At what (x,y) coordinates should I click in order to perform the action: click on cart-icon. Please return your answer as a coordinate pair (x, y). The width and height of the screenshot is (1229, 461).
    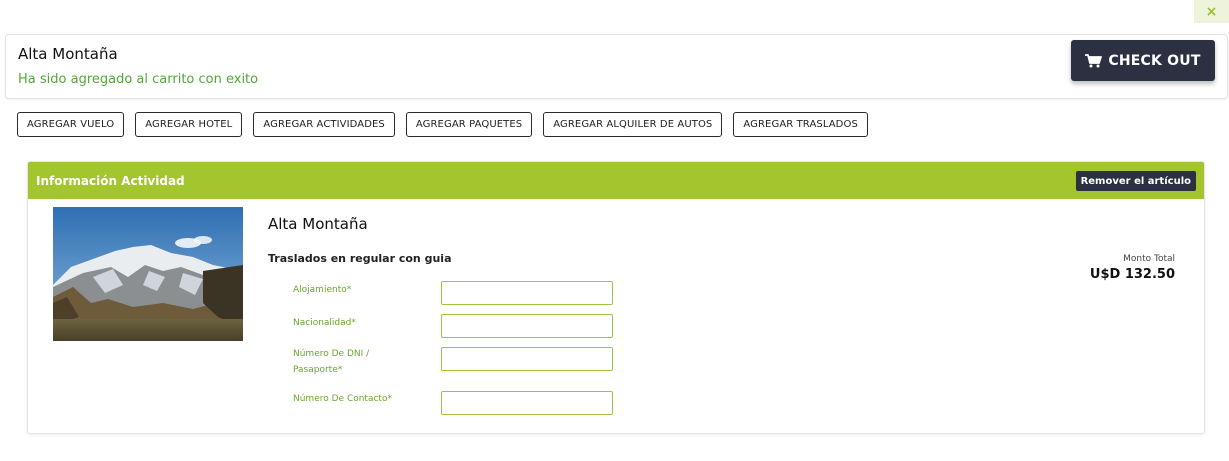
    Looking at the image, I should click on (1094, 60).